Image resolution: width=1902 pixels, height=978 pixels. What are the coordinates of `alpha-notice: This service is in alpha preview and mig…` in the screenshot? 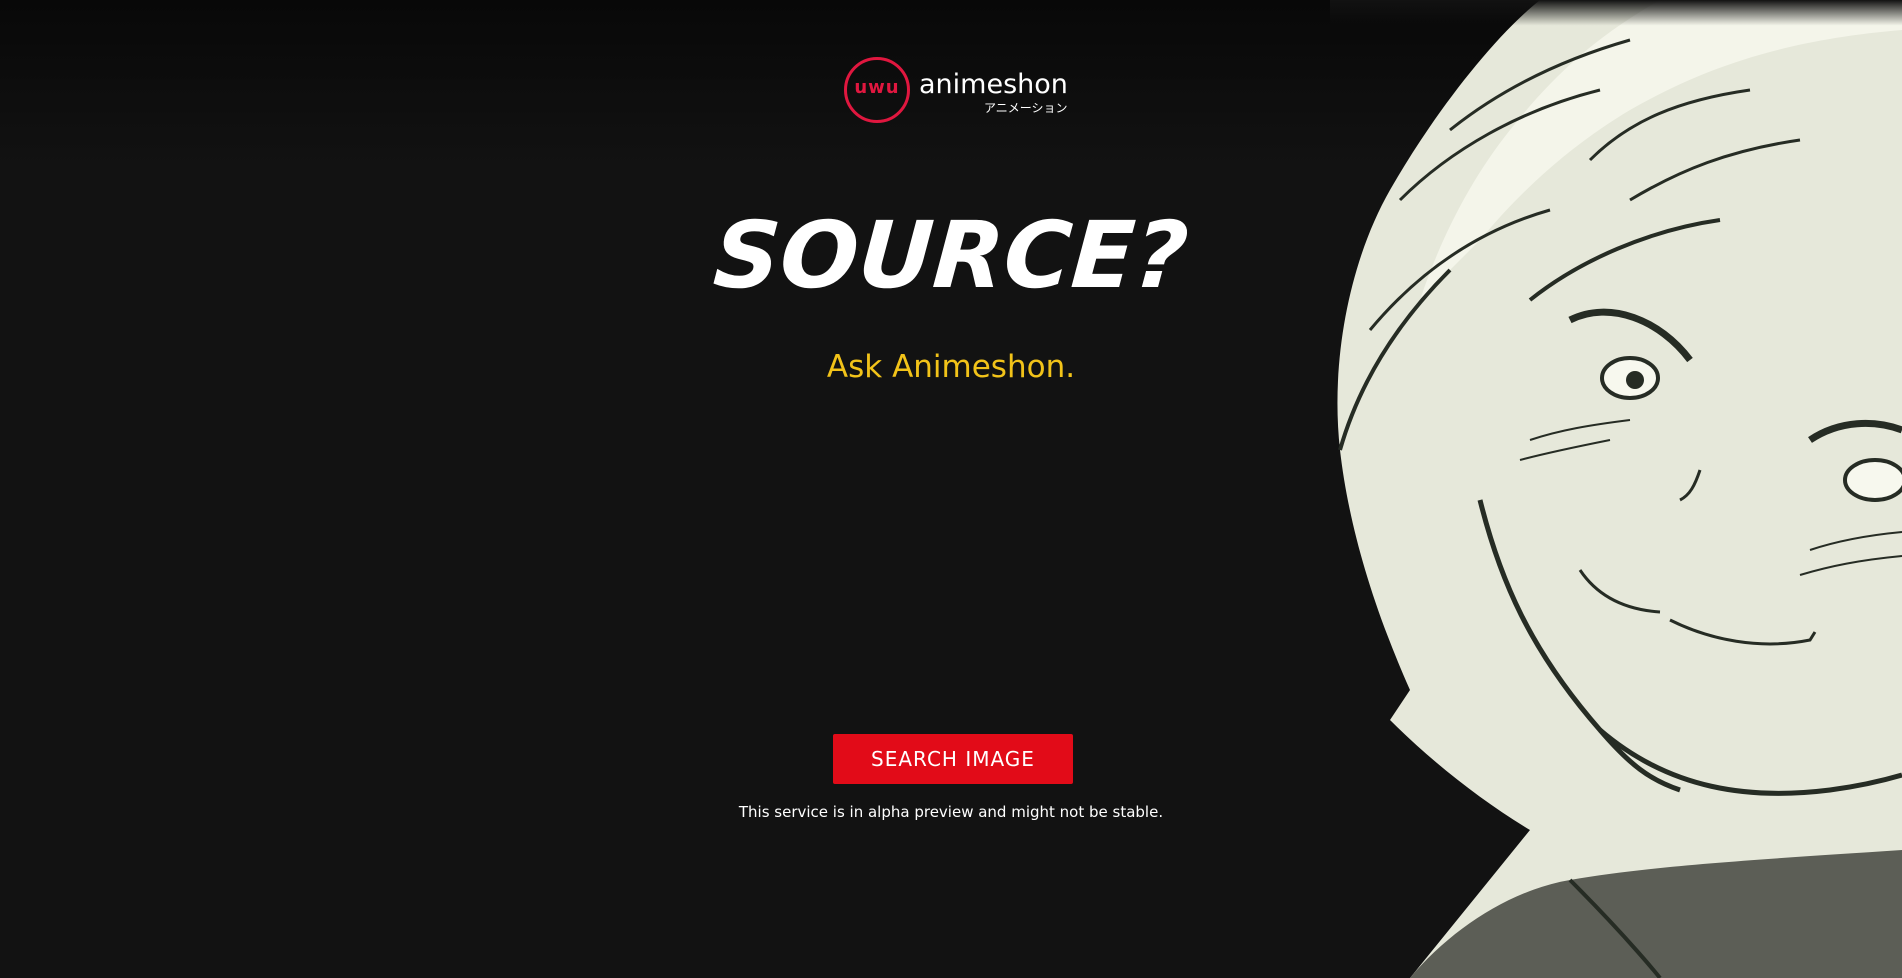 It's located at (951, 812).